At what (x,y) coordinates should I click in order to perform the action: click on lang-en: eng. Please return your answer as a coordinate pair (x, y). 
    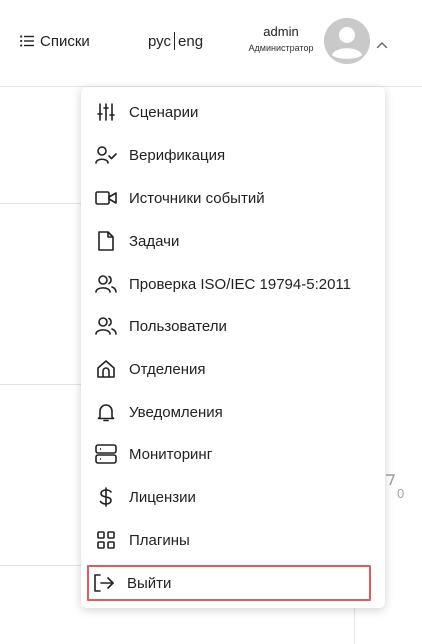
    Looking at the image, I should click on (190, 41).